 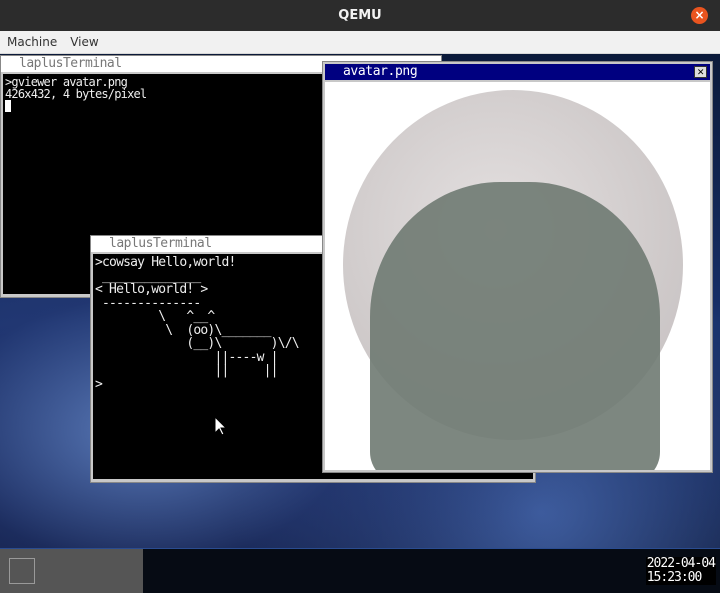 What do you see at coordinates (360, 570) in the screenshot?
I see `taskbar: 2022-04-04 15:23:00` at bounding box center [360, 570].